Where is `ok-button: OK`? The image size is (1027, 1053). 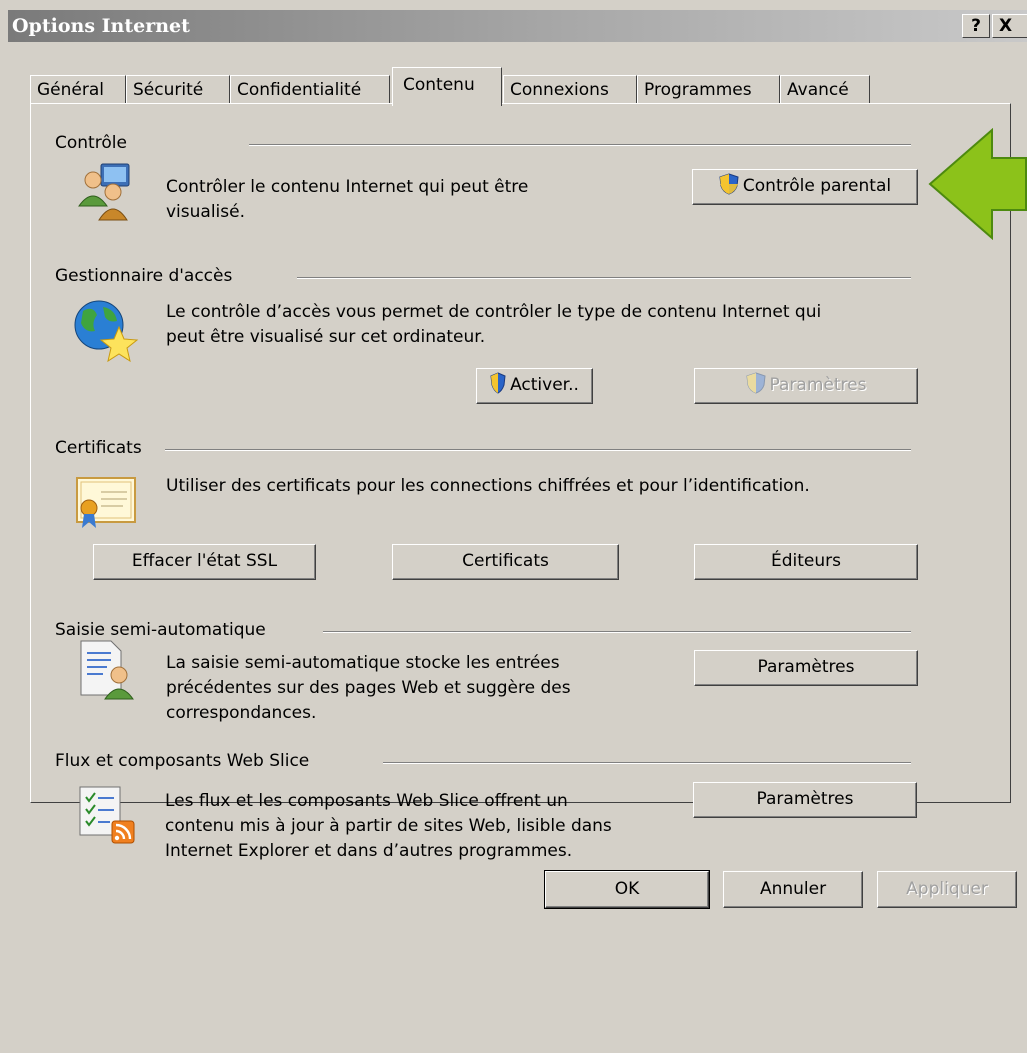
ok-button: OK is located at coordinates (627, 889).